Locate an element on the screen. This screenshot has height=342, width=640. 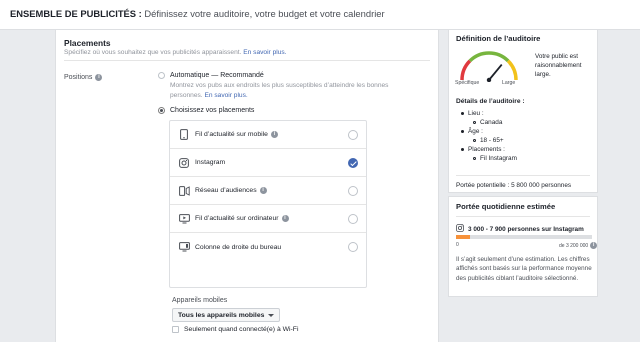
placements-item: Placements : is located at coordinates (483, 149).